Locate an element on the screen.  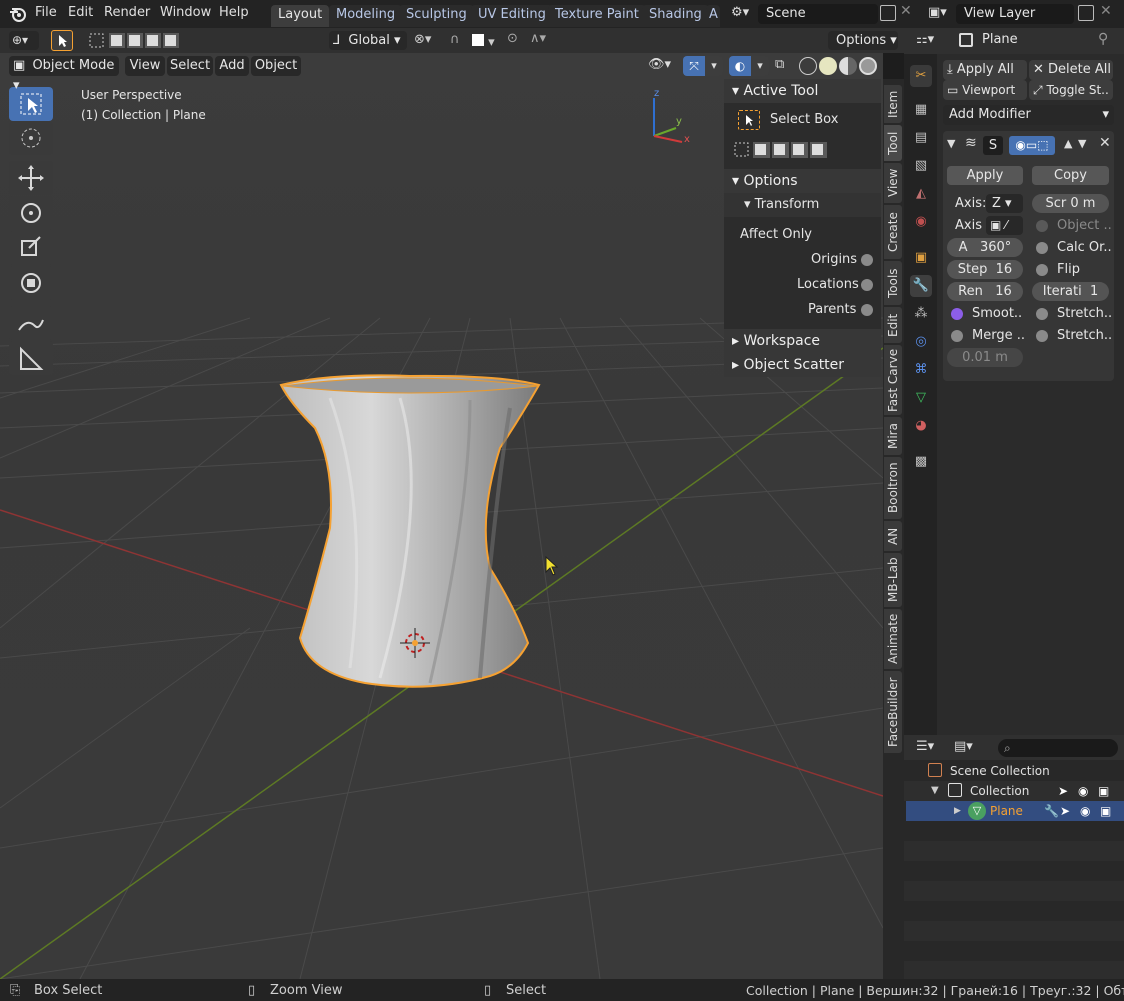
iterations-field: Iterati 1 is located at coordinates (1070, 291).